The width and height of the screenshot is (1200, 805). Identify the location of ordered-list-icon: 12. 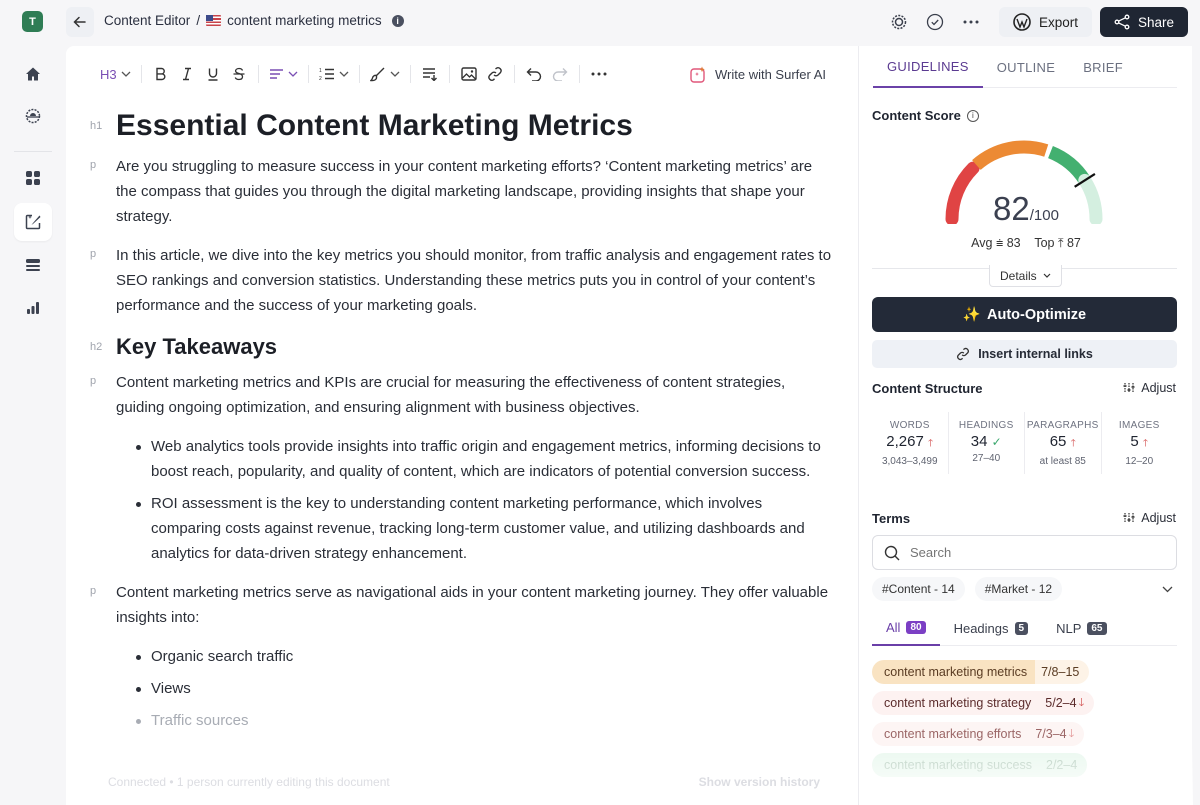
(326, 74).